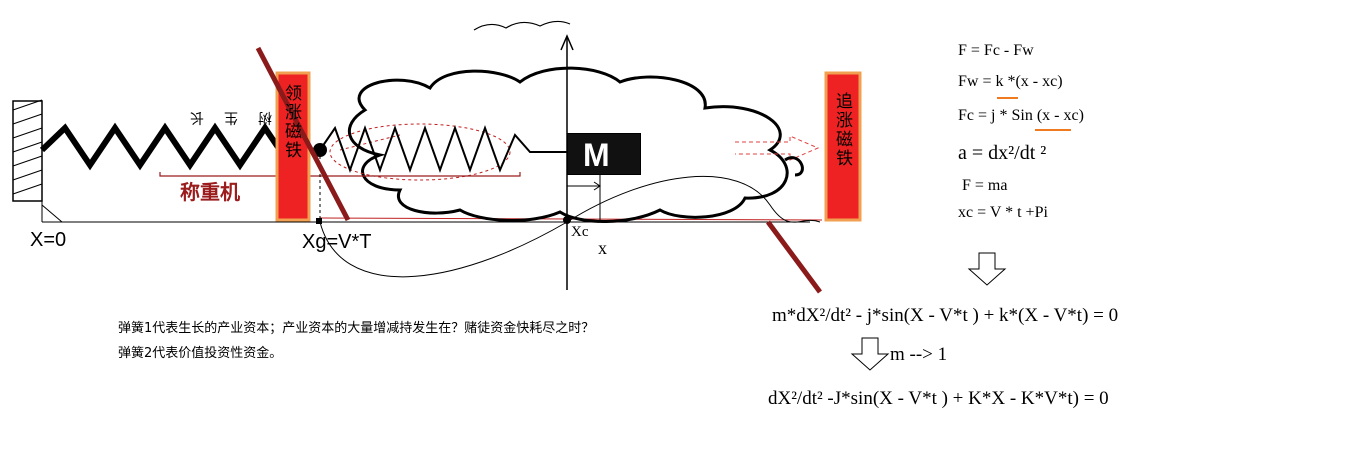 Image resolution: width=1346 pixels, height=473 pixels. I want to click on sine-curve, so click(570, 226).